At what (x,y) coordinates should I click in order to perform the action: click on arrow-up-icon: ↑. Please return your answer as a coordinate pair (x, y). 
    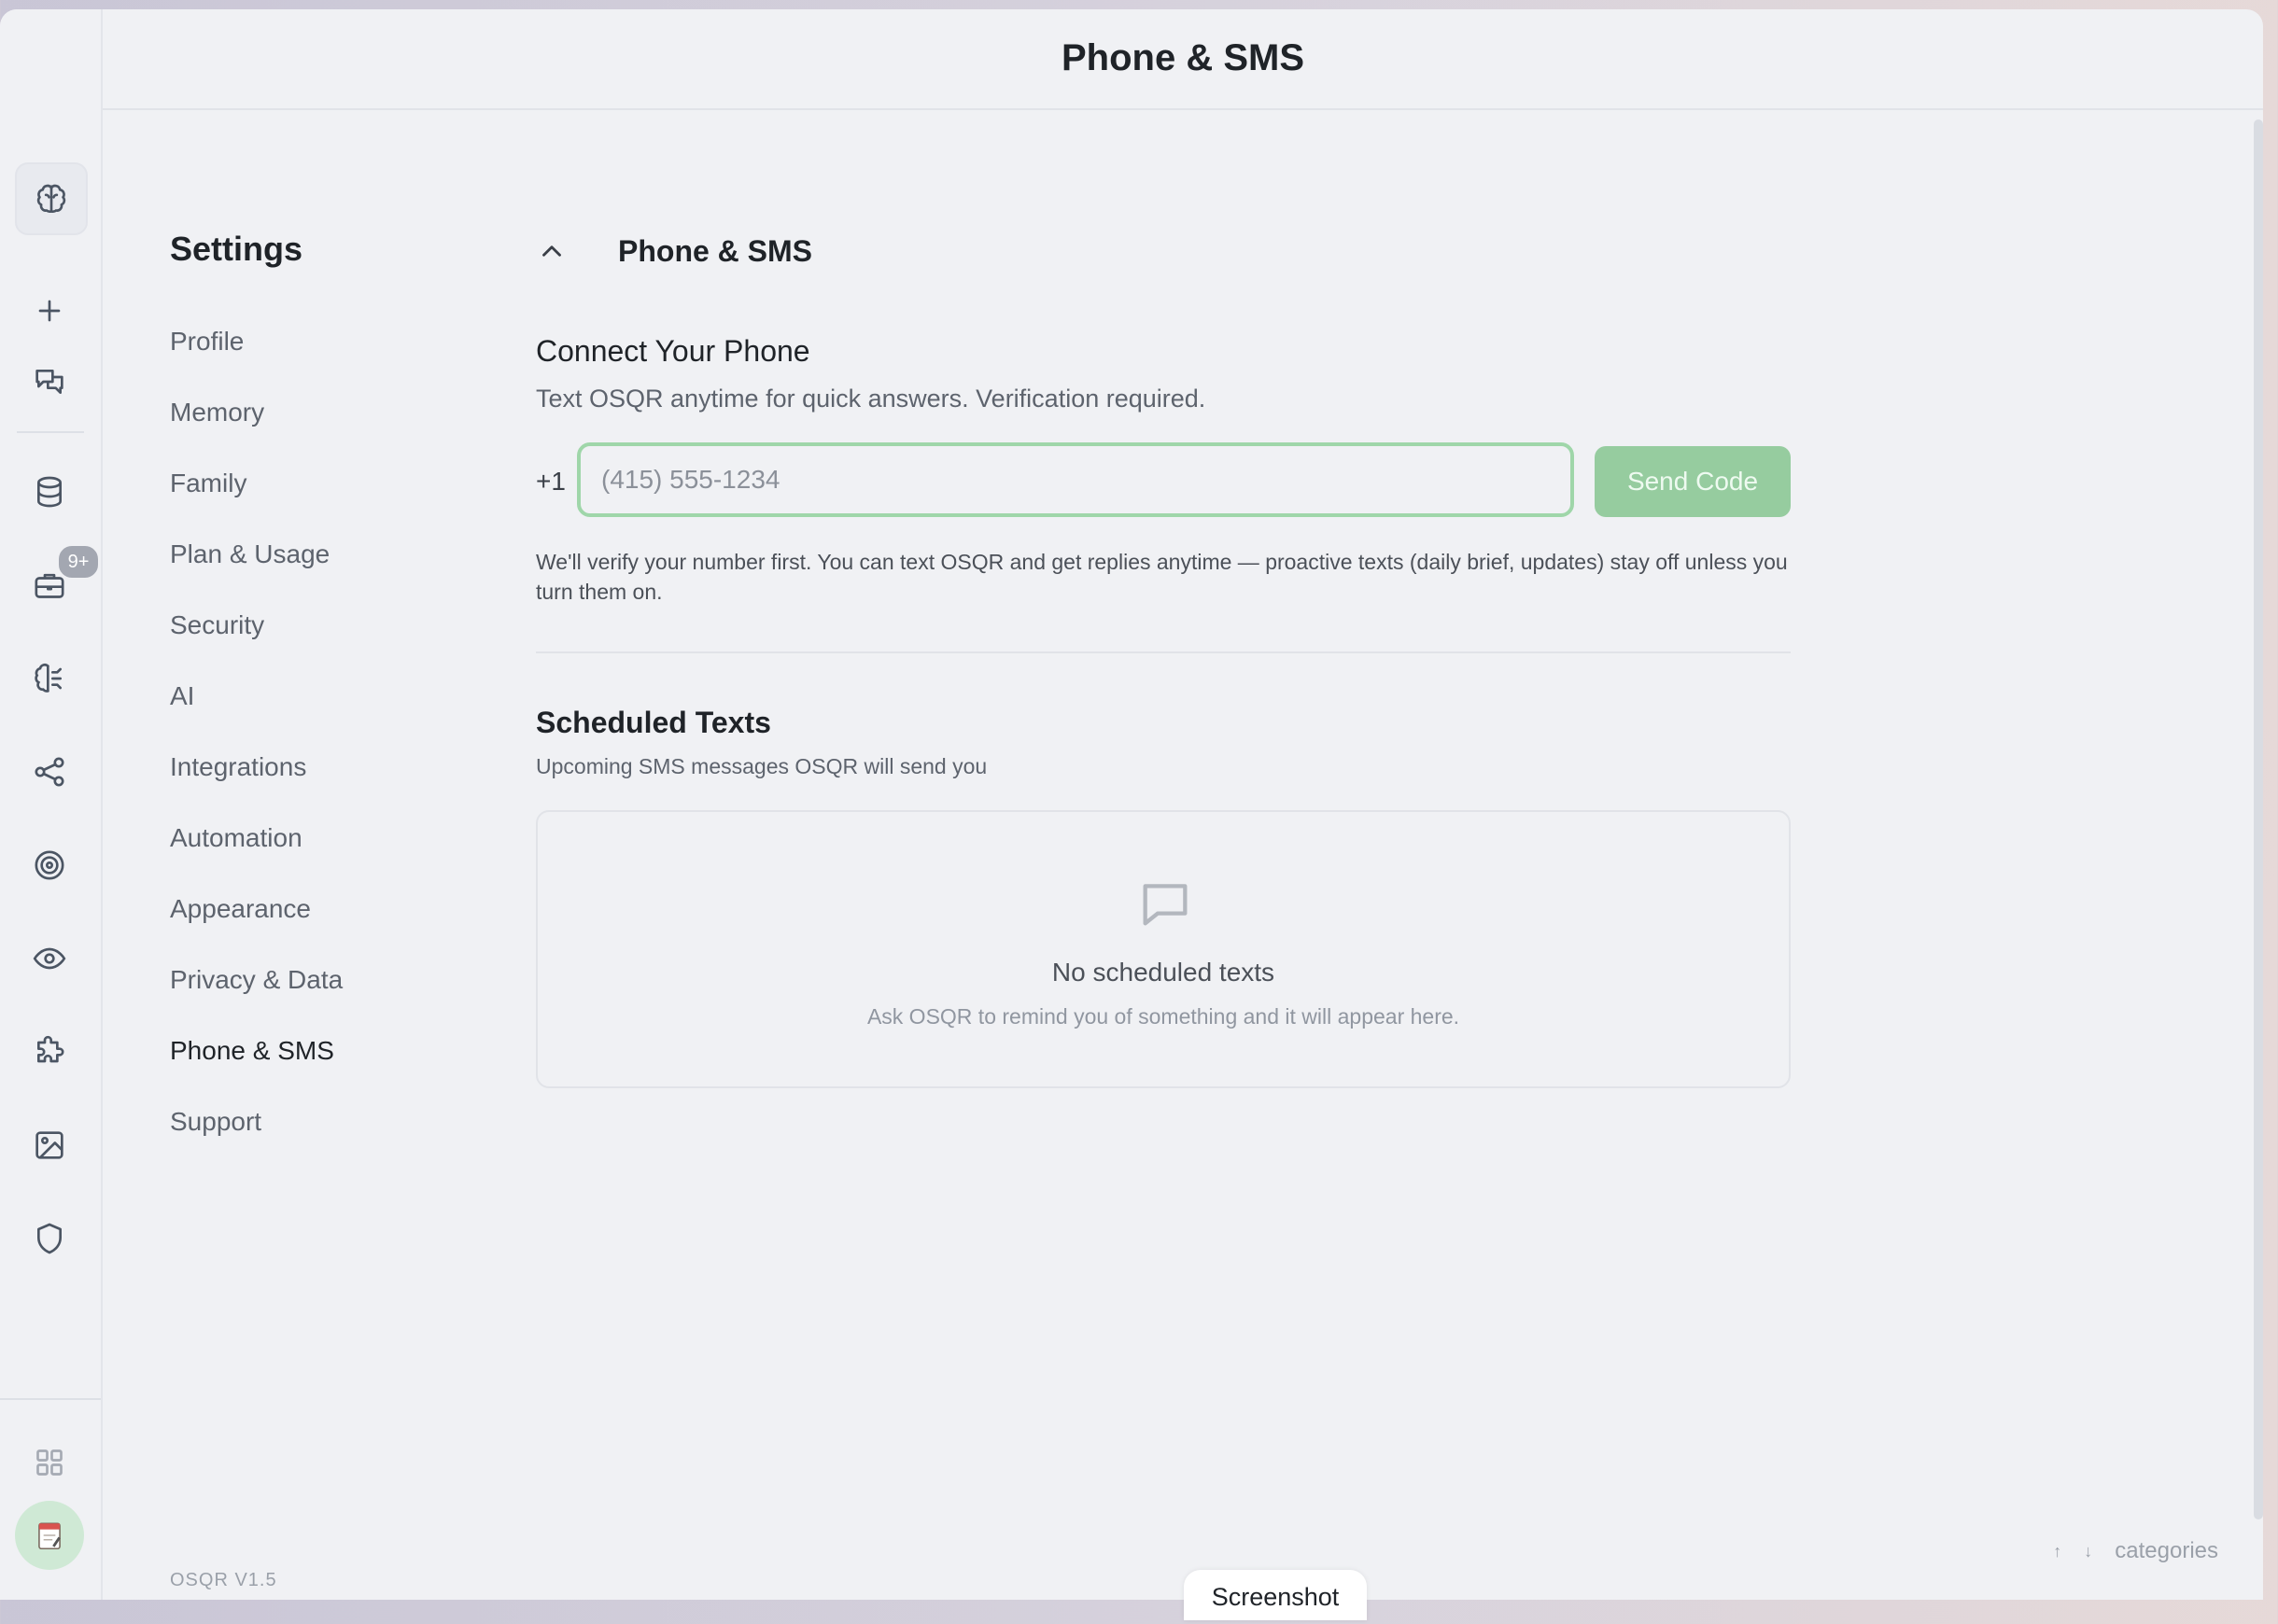
    Looking at the image, I should click on (2058, 1551).